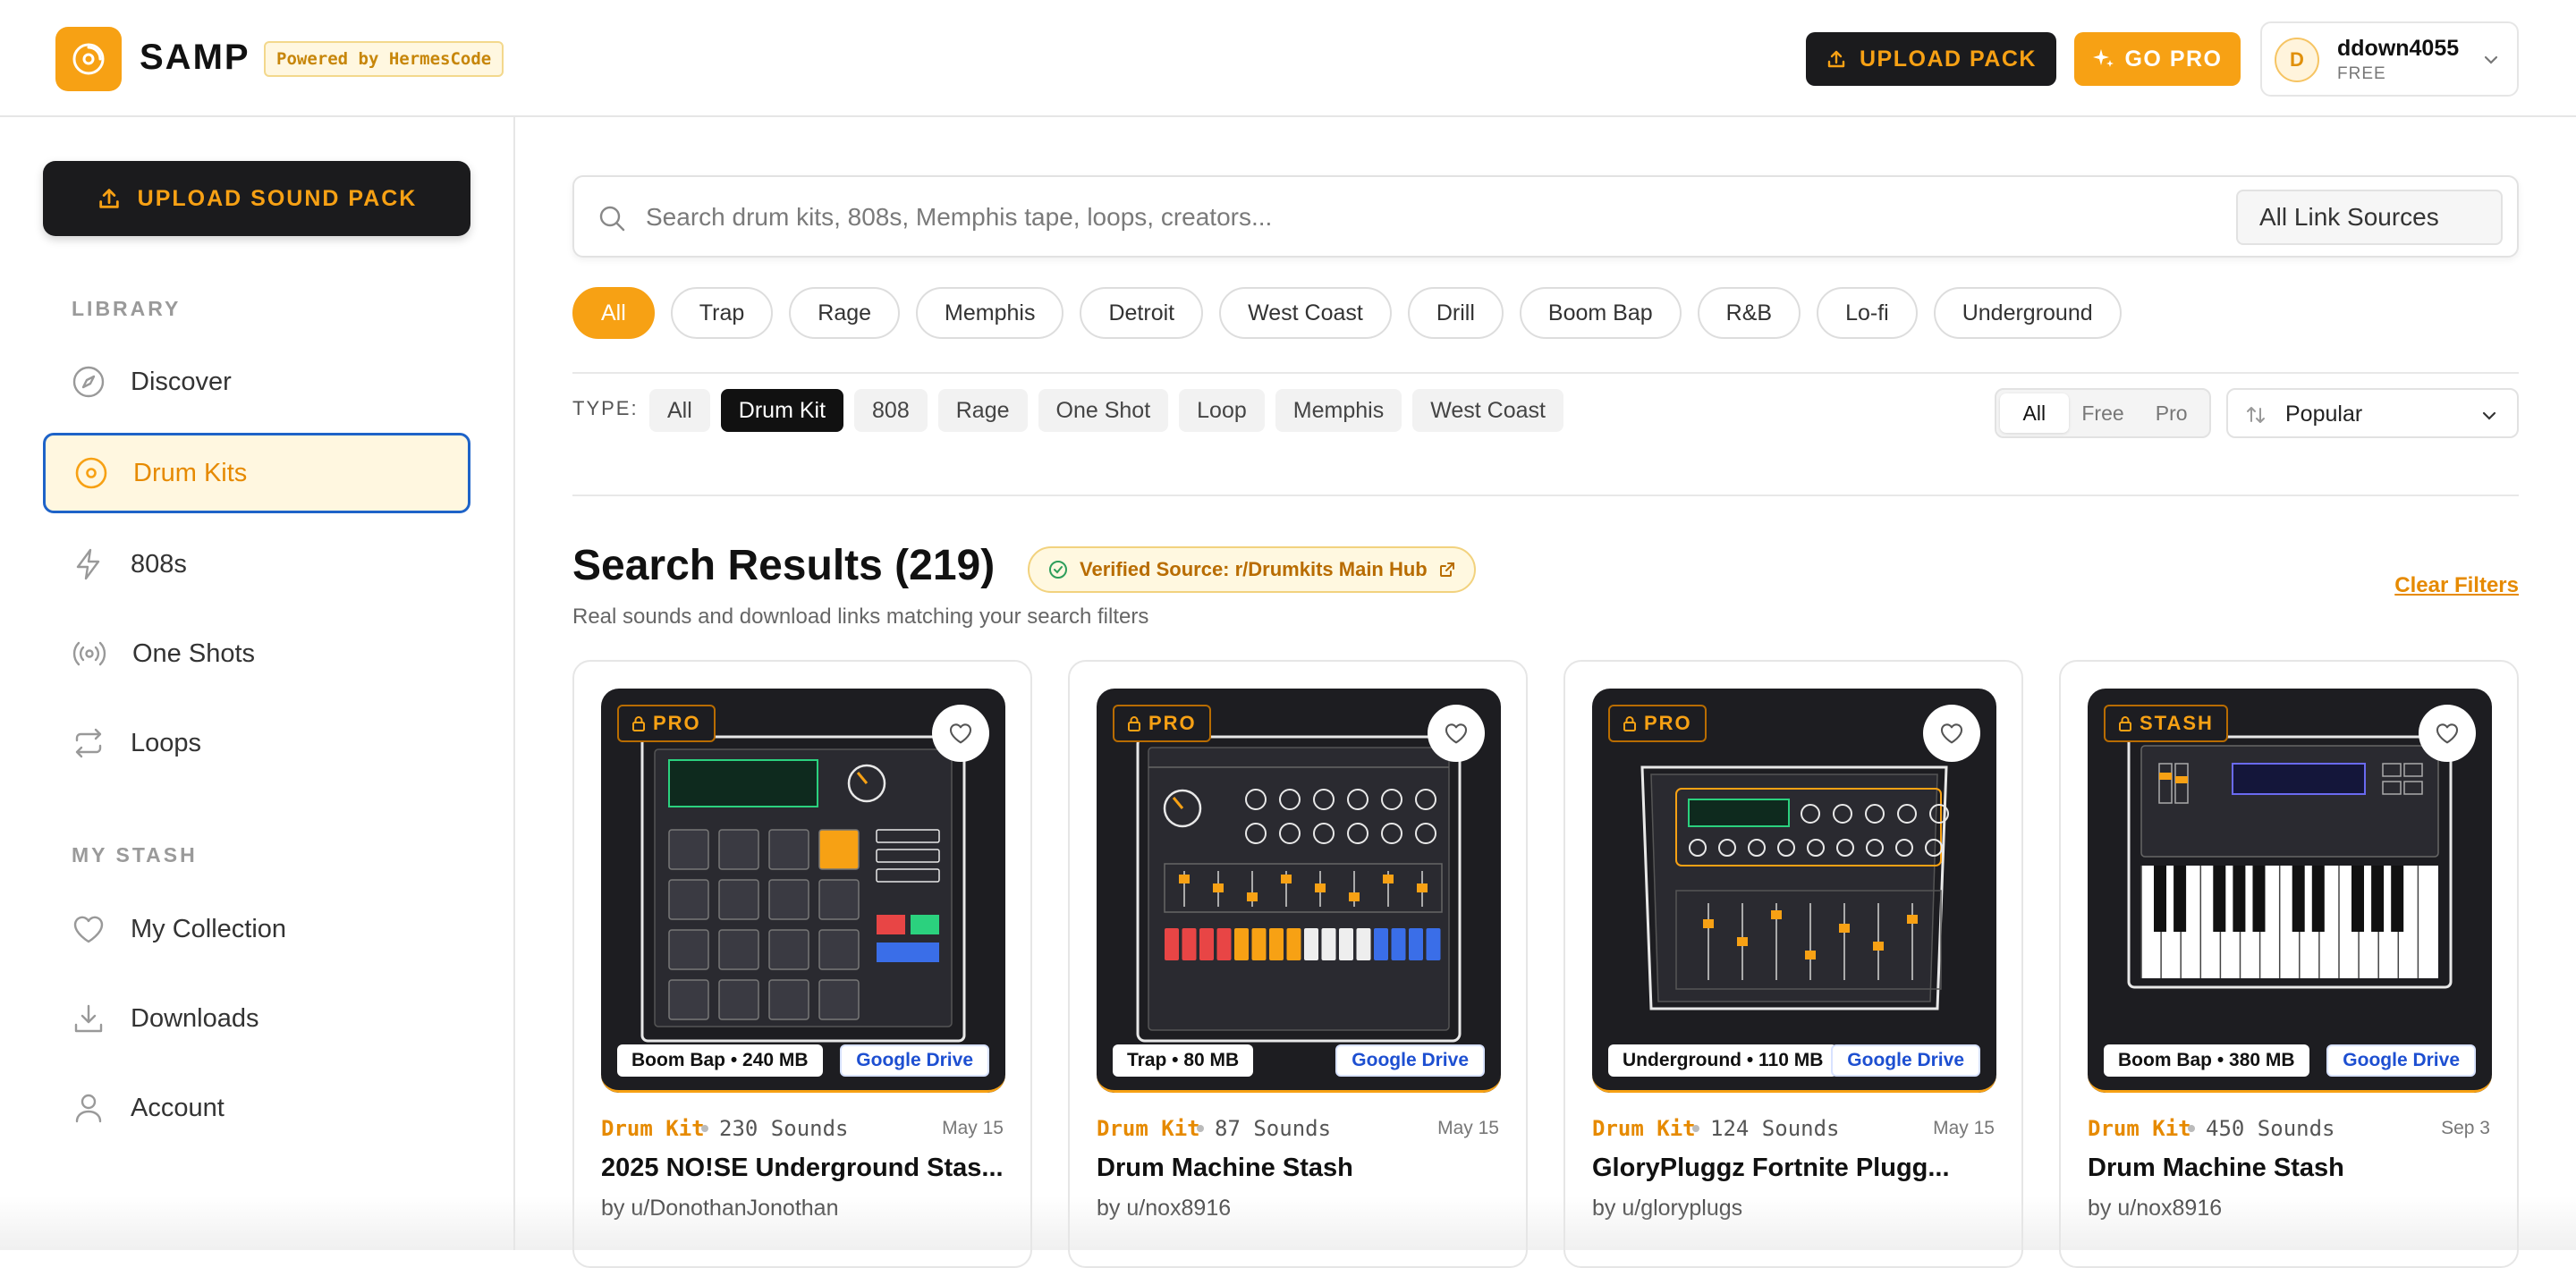 Image resolution: width=2576 pixels, height=1268 pixels. Describe the element at coordinates (1273, 1128) in the screenshot. I see `sound-count: 87 Sounds` at that location.